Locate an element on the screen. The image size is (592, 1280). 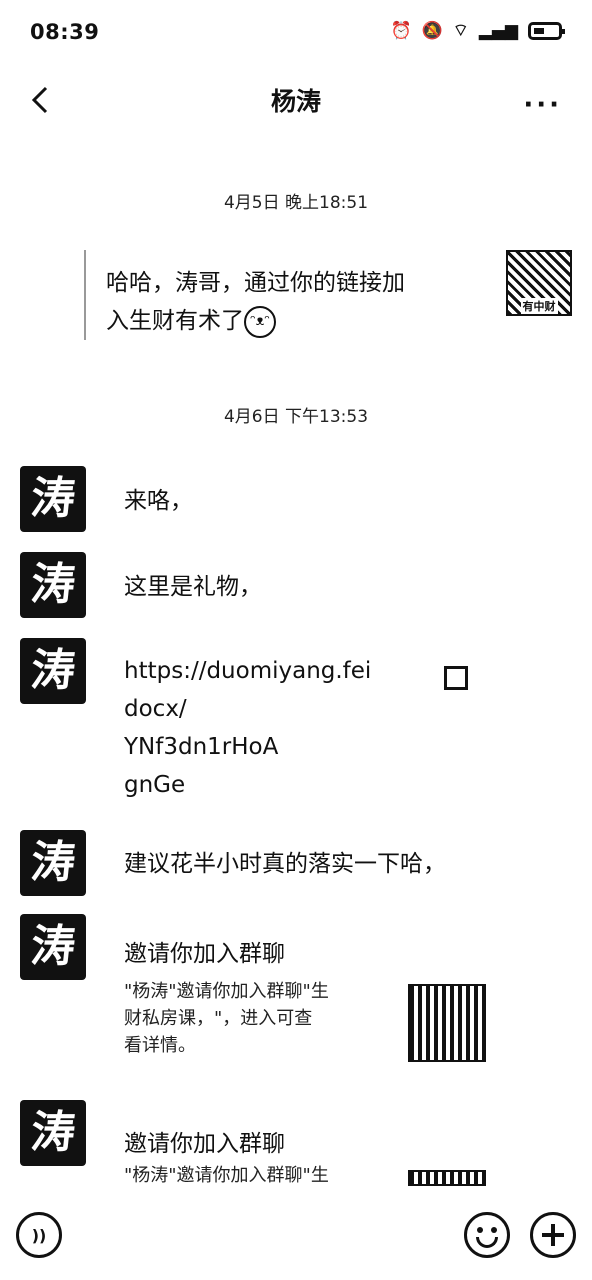
checkbox-square-icon is located at coordinates (456, 678).